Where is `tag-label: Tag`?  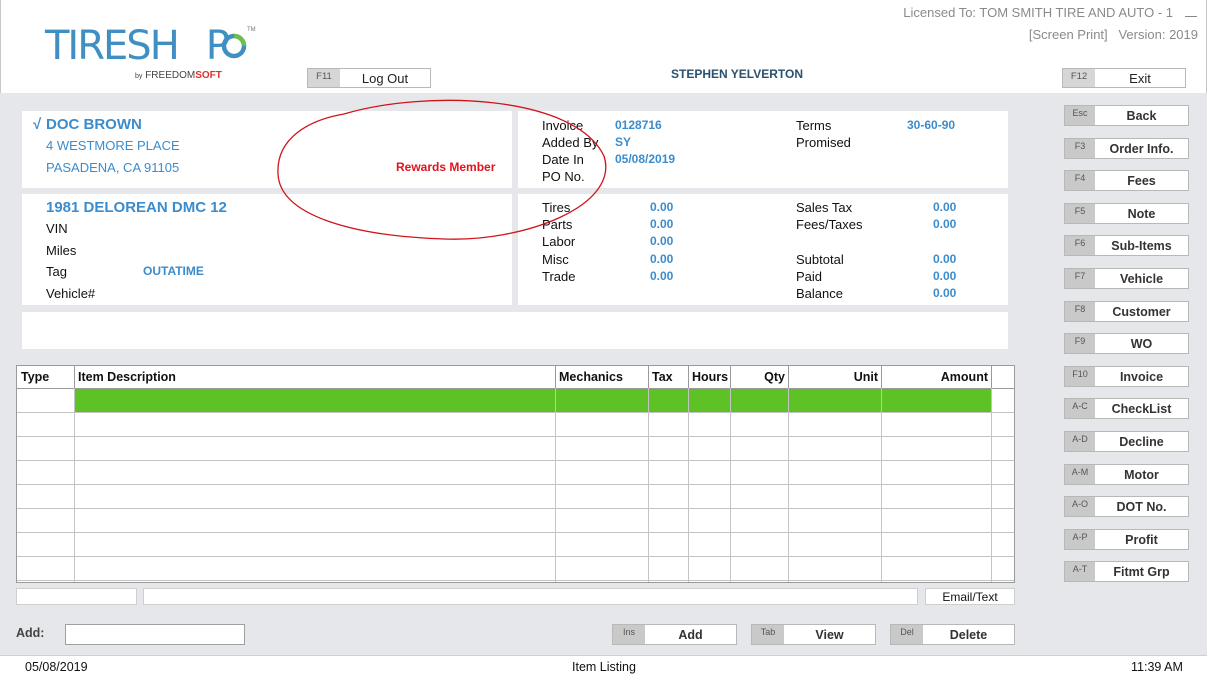
tag-label: Tag is located at coordinates (56, 271).